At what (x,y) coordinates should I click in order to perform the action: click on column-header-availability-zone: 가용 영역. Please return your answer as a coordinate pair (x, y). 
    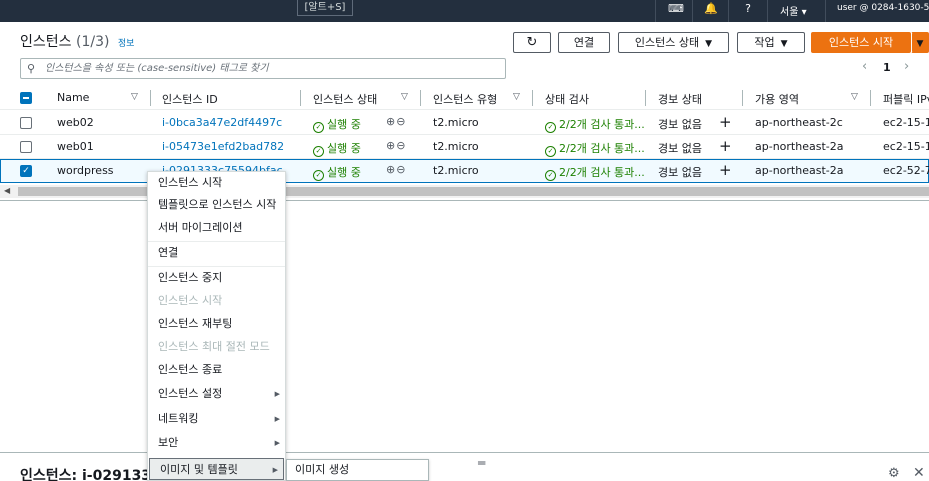
    Looking at the image, I should click on (777, 99).